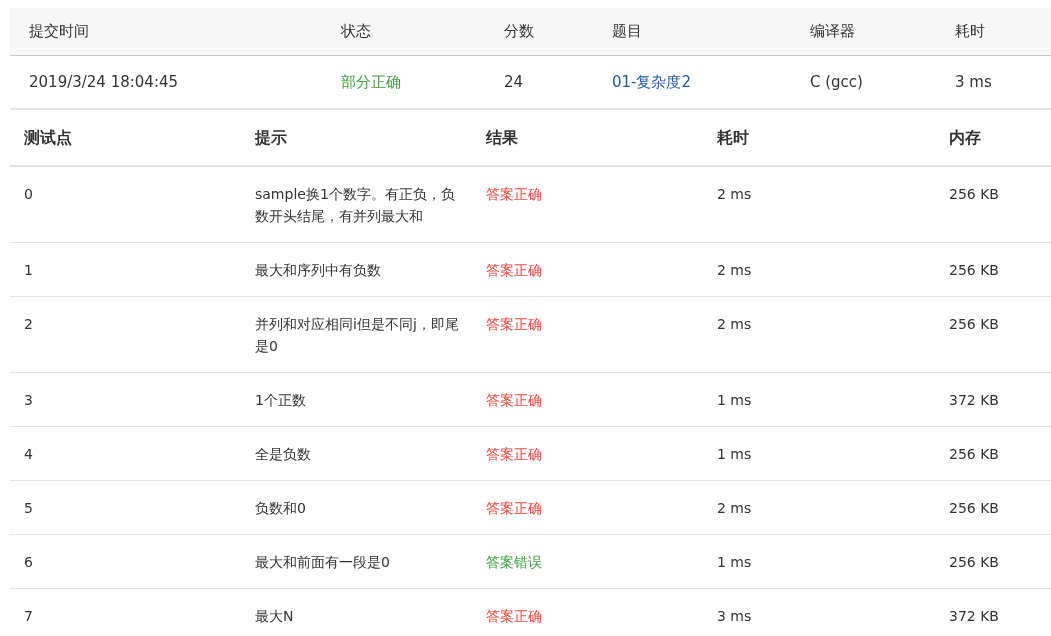  I want to click on test-case-id: 7, so click(29, 616).